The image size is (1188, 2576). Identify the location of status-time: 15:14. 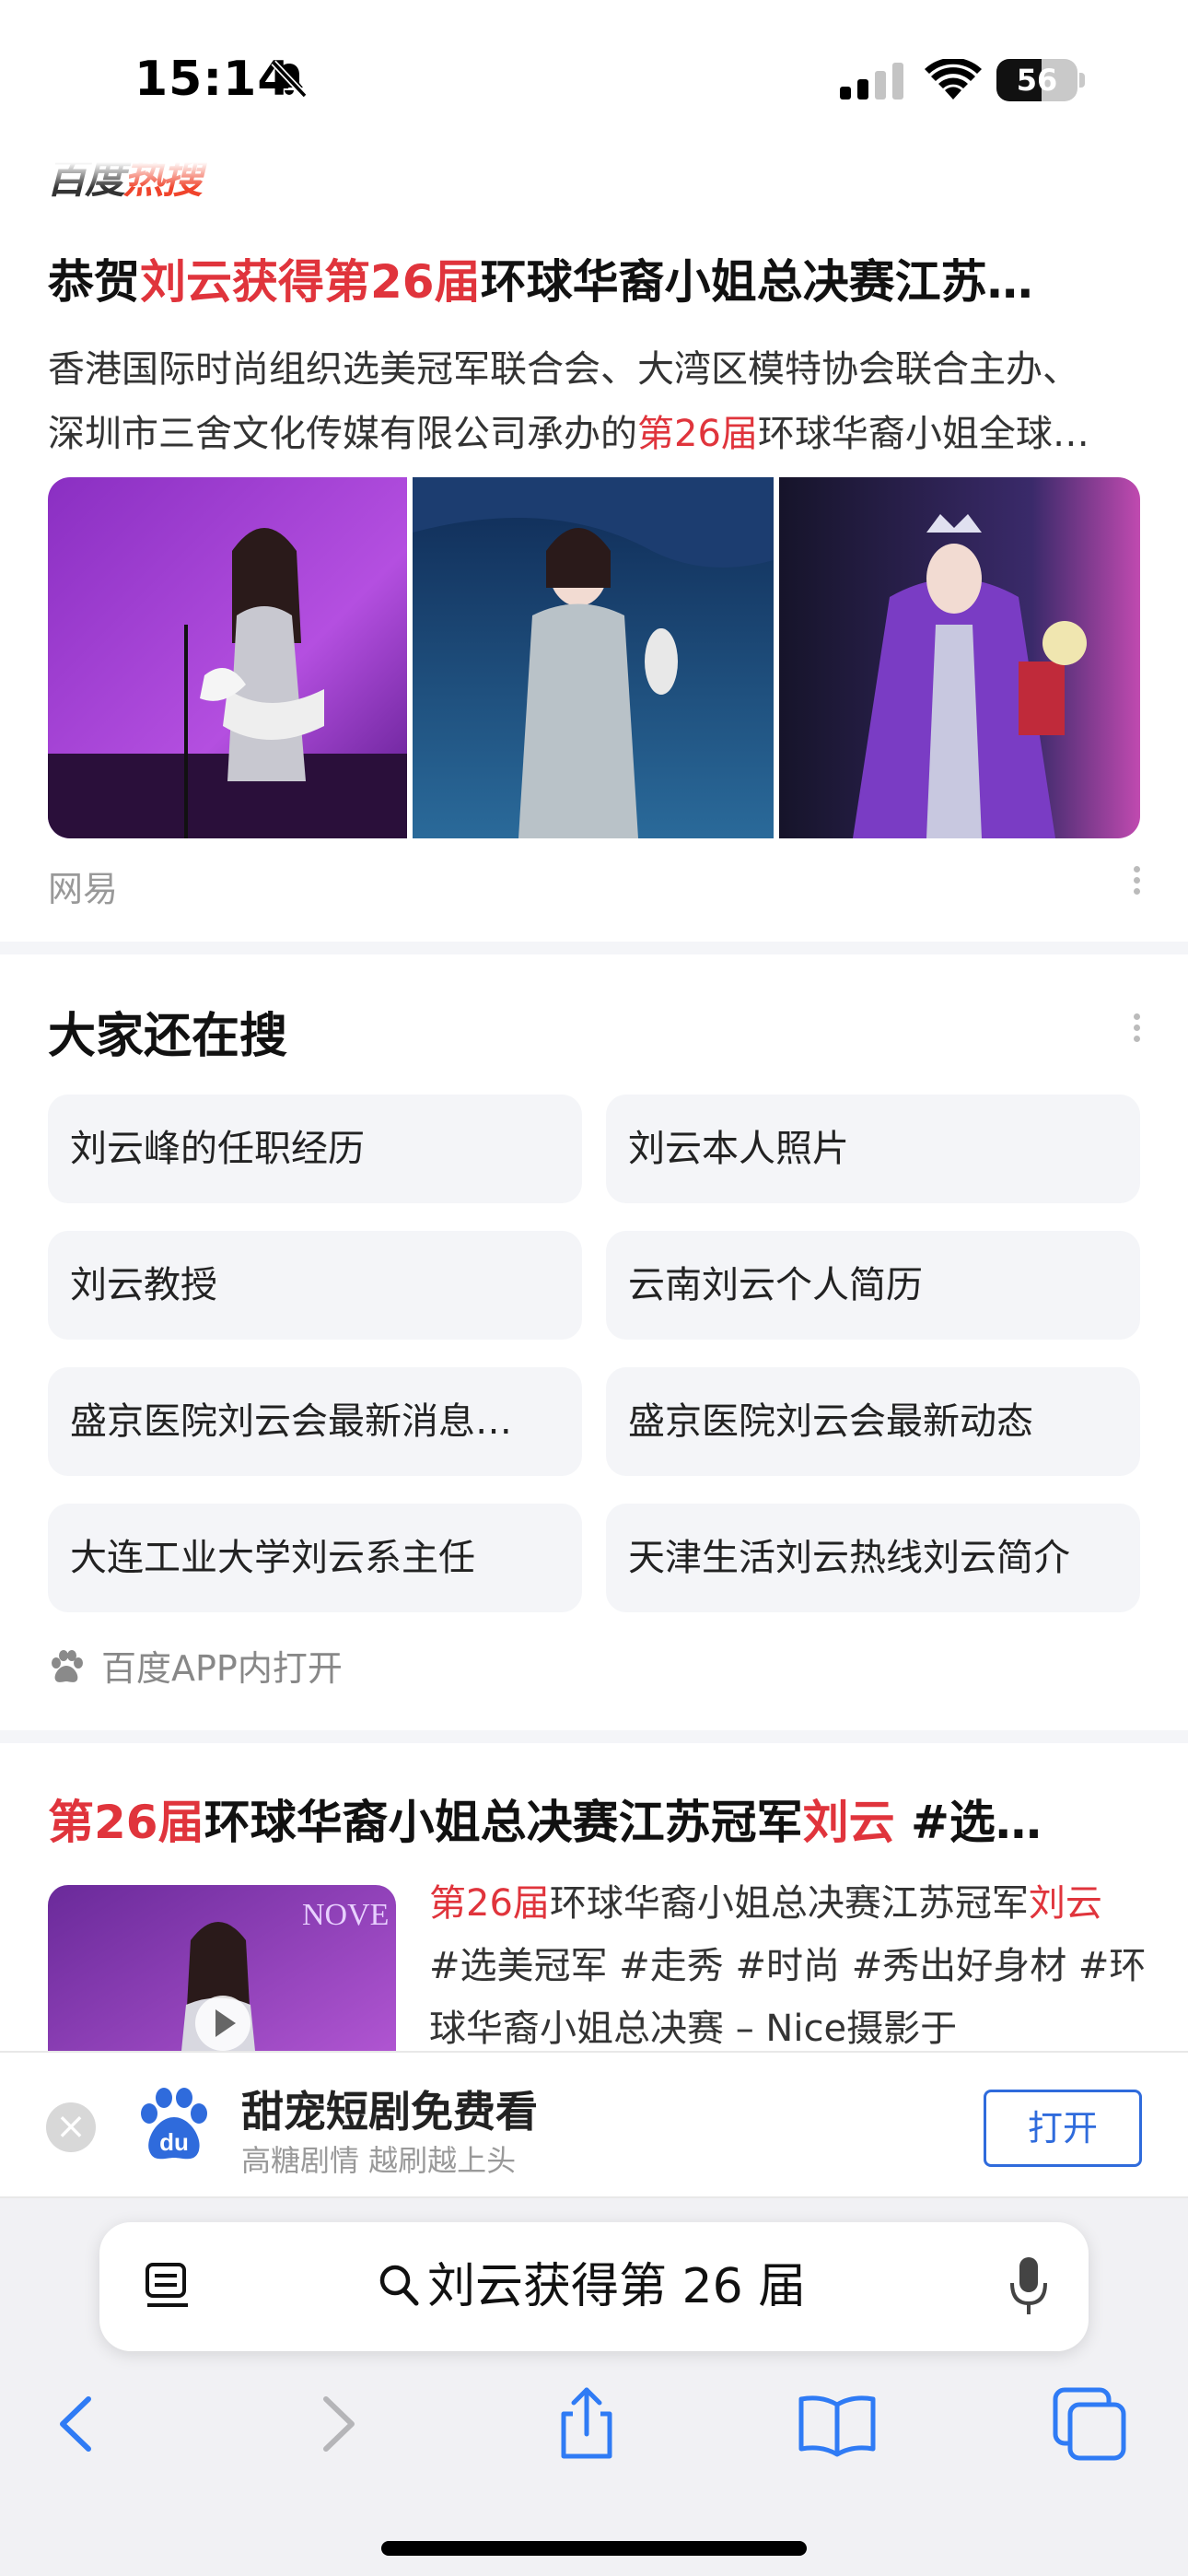
(213, 79).